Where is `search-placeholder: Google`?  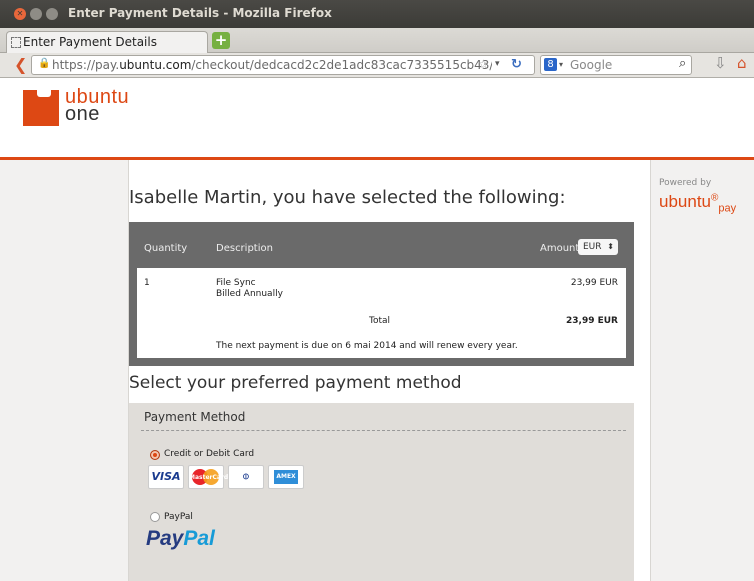
search-placeholder: Google is located at coordinates (591, 65).